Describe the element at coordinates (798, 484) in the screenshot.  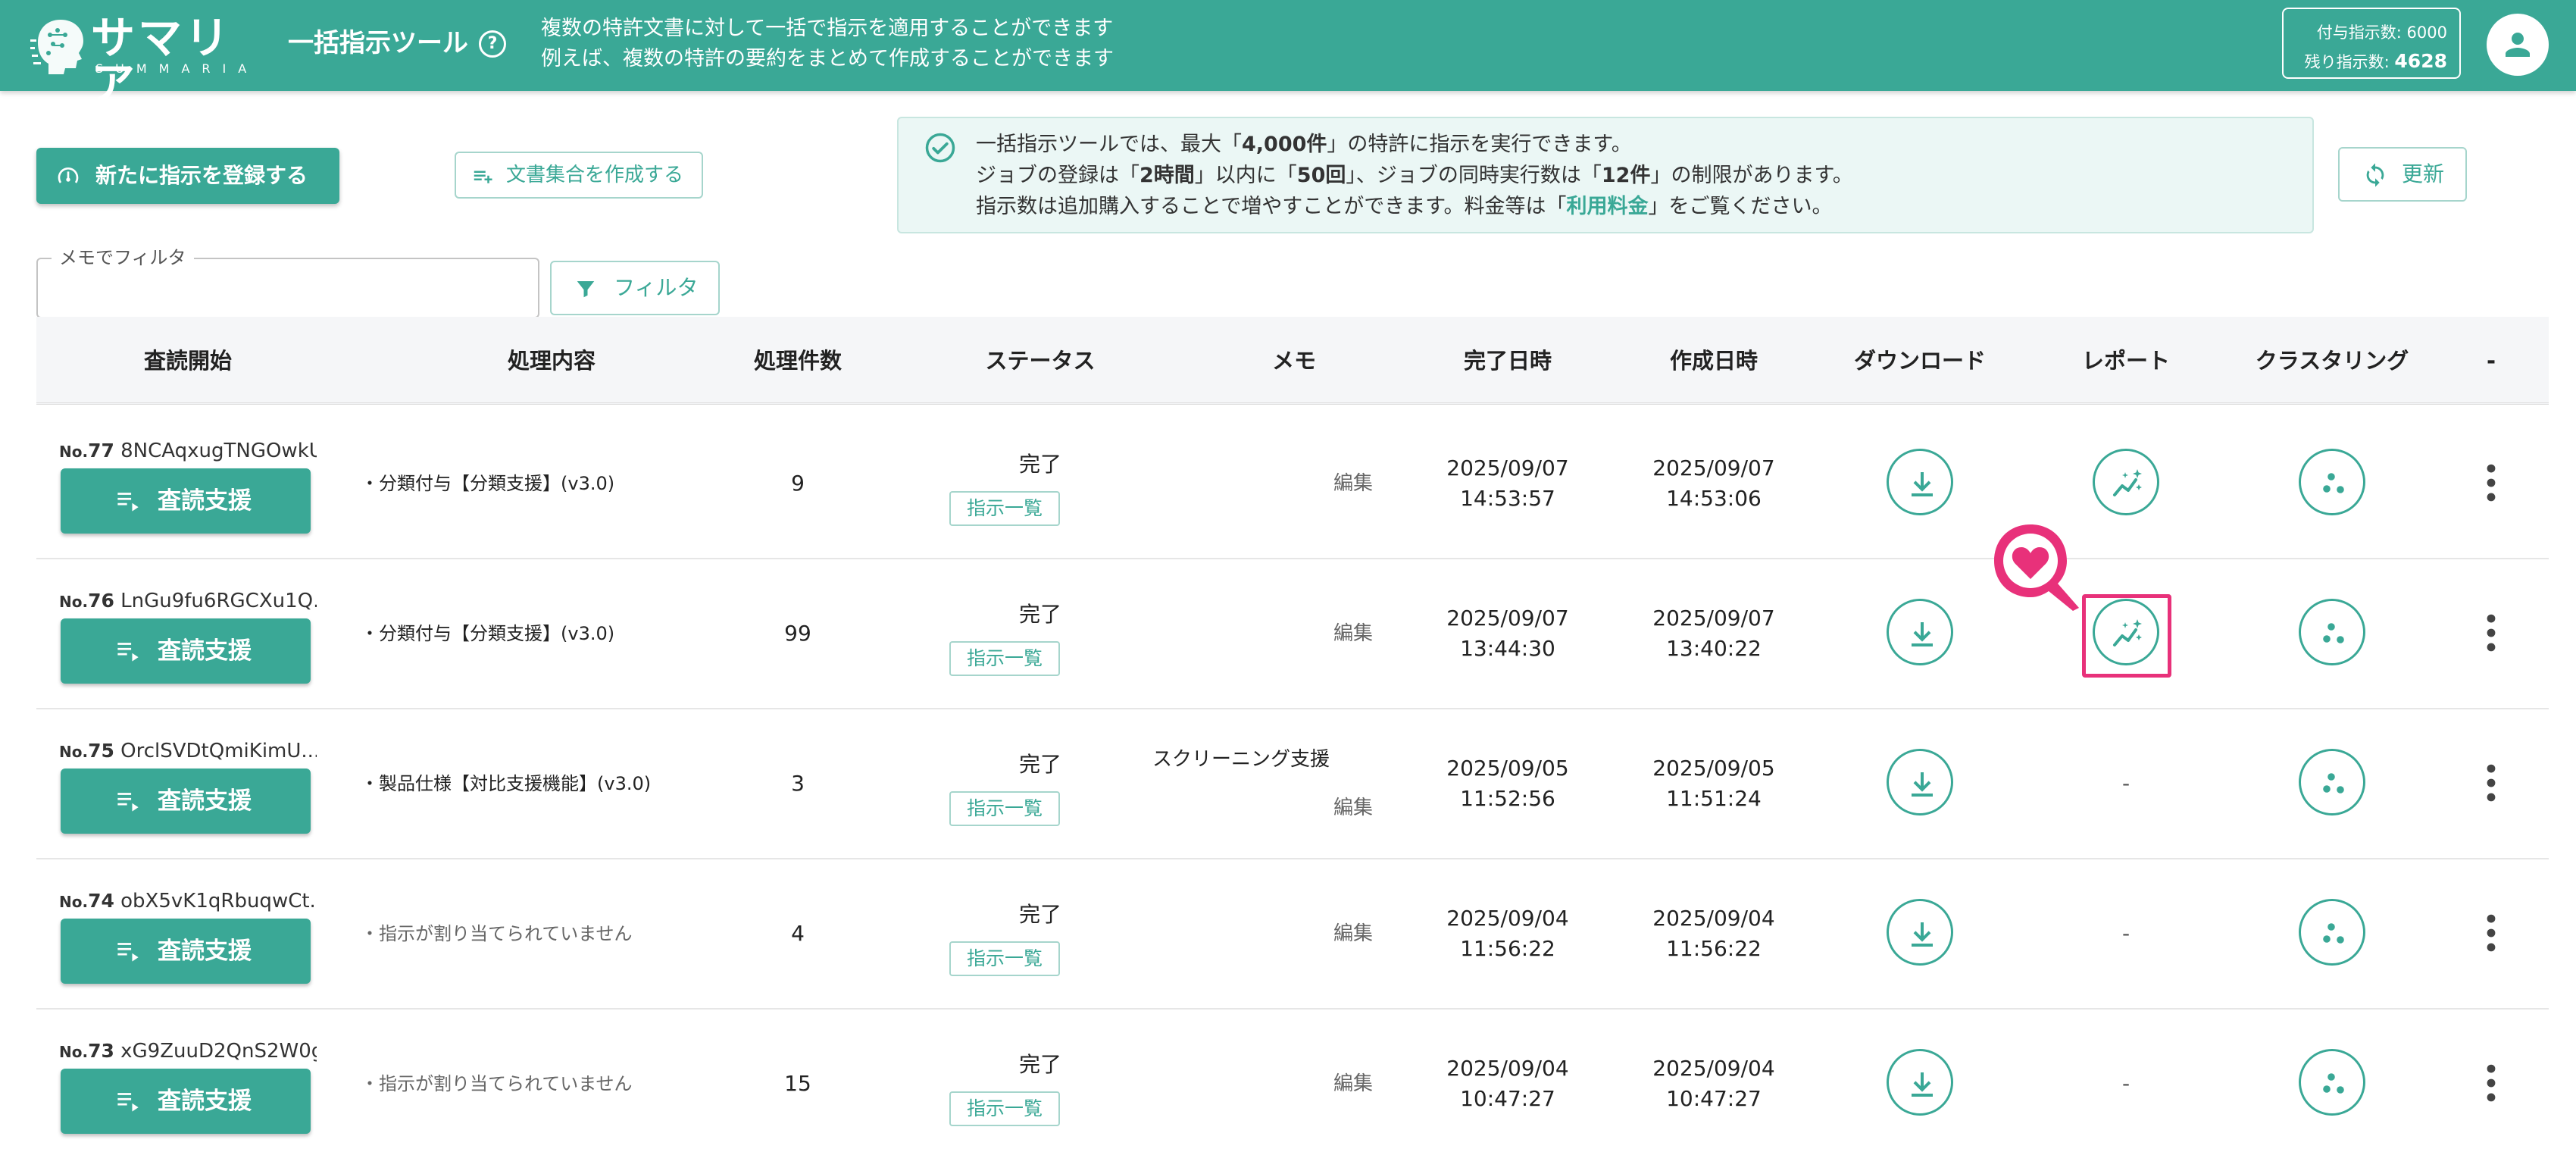
I see `process-count: 9` at that location.